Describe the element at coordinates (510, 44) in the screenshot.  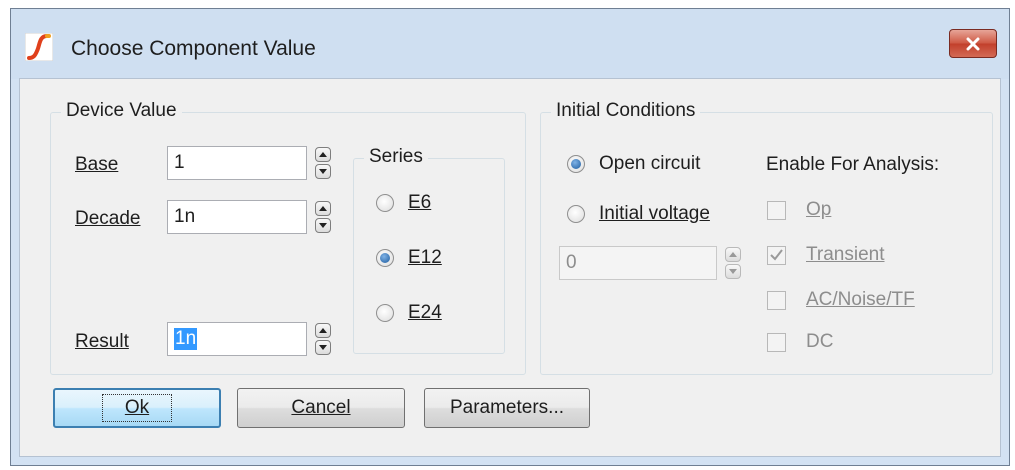
I see `title-bar: Choose Component Value` at that location.